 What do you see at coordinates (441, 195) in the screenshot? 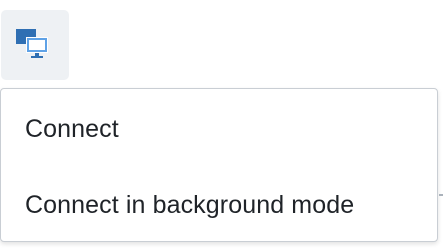
I see `divider` at bounding box center [441, 195].